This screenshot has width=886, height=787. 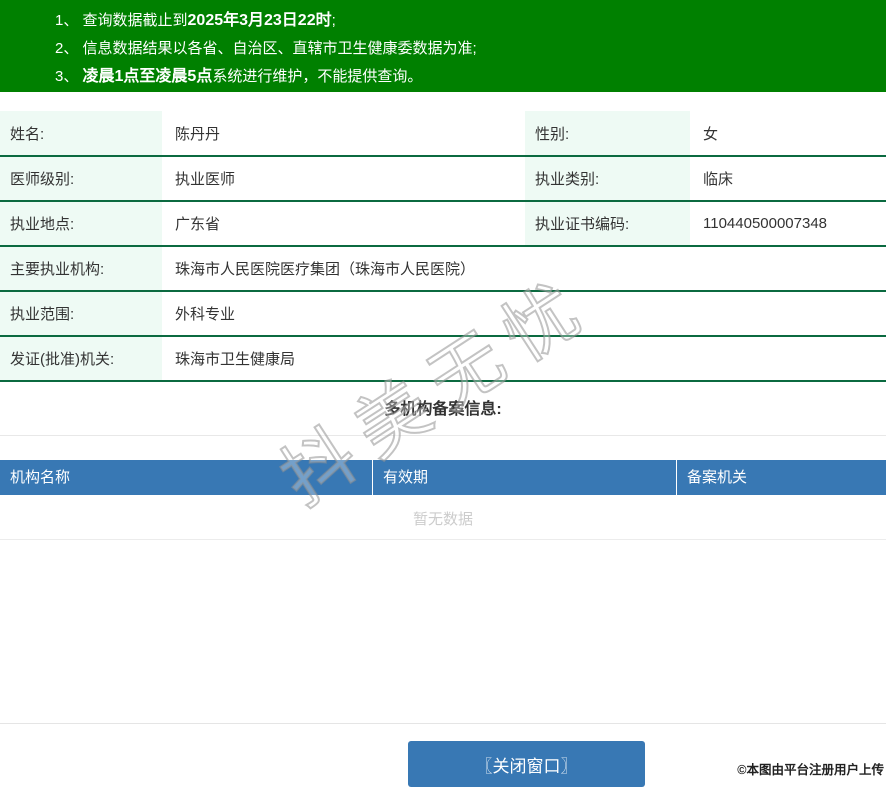 What do you see at coordinates (526, 764) in the screenshot?
I see `close-window-button: 〖关闭窗口〗` at bounding box center [526, 764].